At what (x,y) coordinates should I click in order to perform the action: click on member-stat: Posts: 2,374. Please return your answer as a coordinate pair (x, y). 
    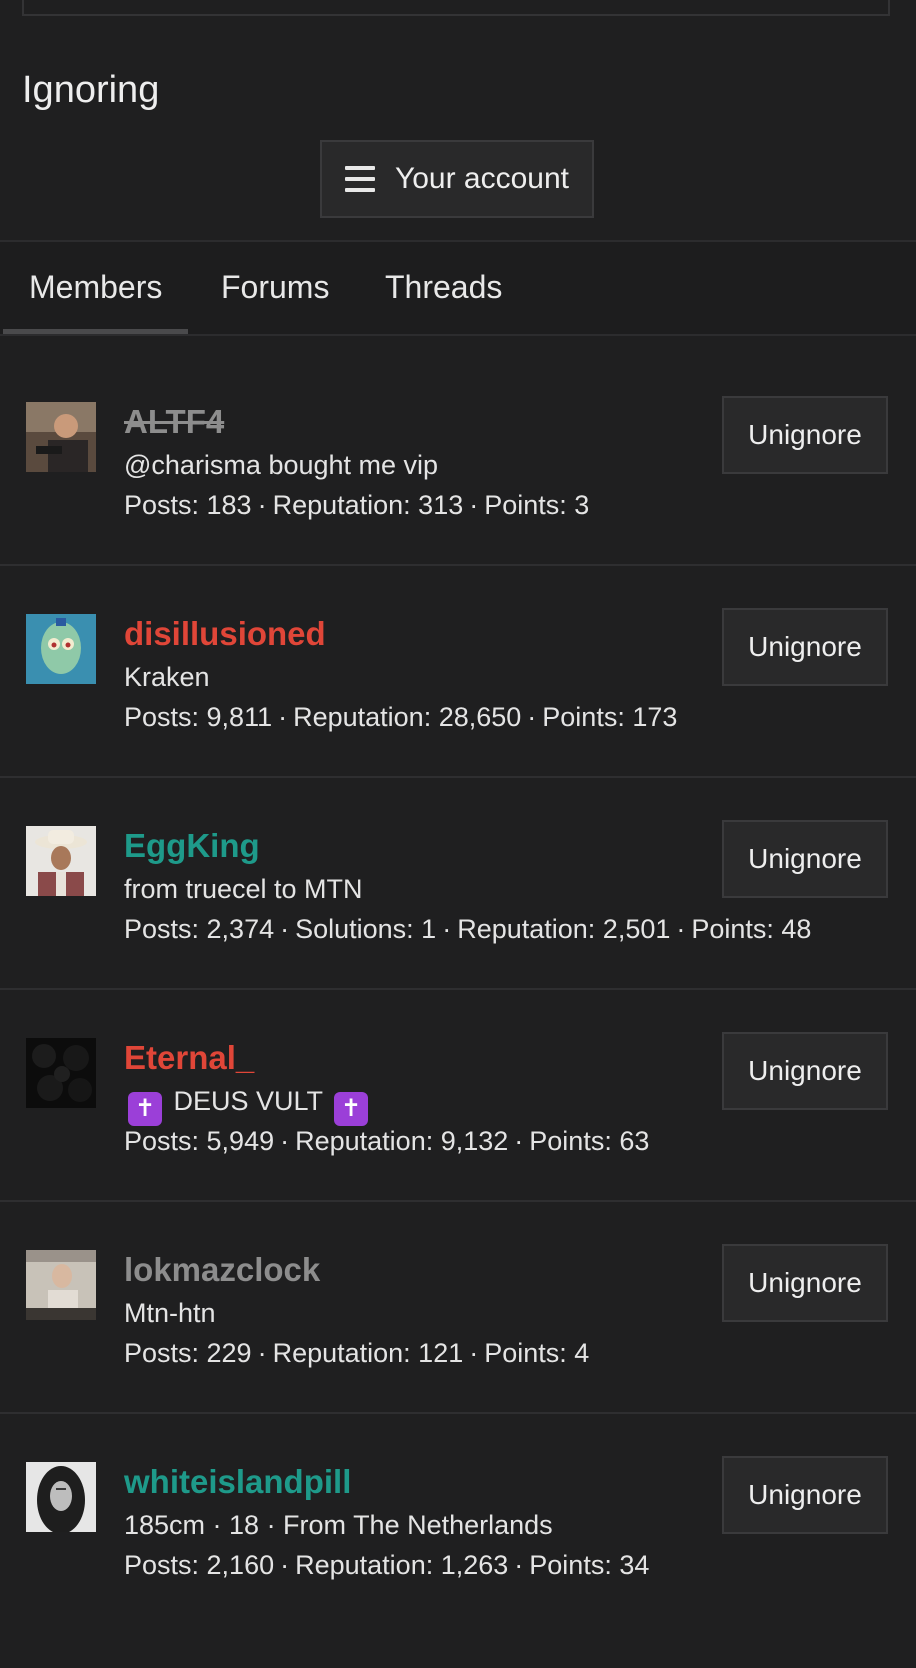
    Looking at the image, I should click on (199, 929).